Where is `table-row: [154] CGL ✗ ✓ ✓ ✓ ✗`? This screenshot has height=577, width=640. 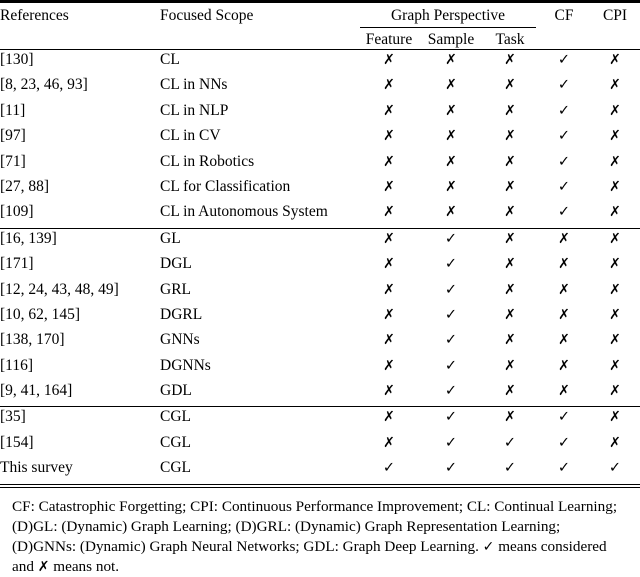 table-row: [154] CGL ✗ ✓ ✓ ✓ ✗ is located at coordinates (320, 445).